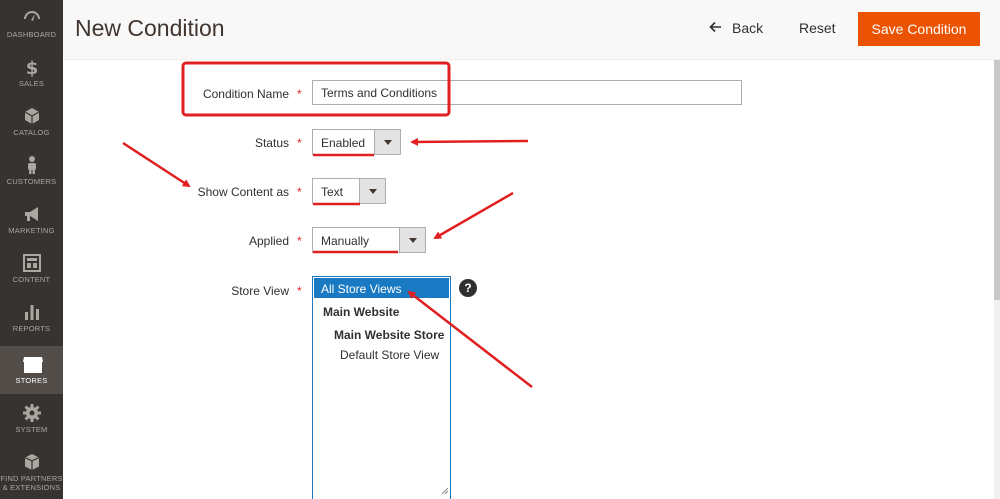 The image size is (1000, 499). Describe the element at coordinates (243, 192) in the screenshot. I see `show-content-as-label: Show Content as` at that location.